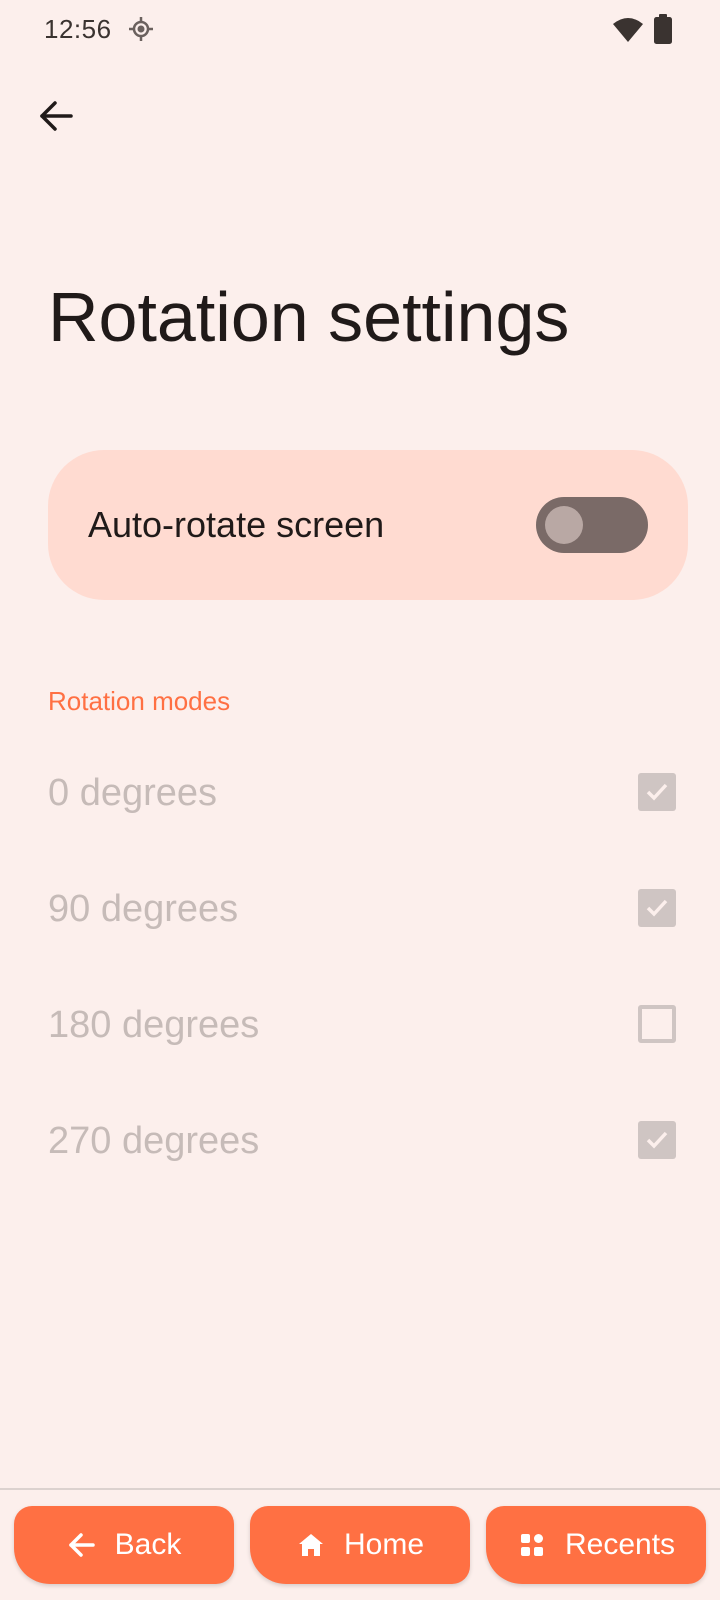 The height and width of the screenshot is (1600, 720). Describe the element at coordinates (360, 31) in the screenshot. I see `status-bar: 12:56` at that location.